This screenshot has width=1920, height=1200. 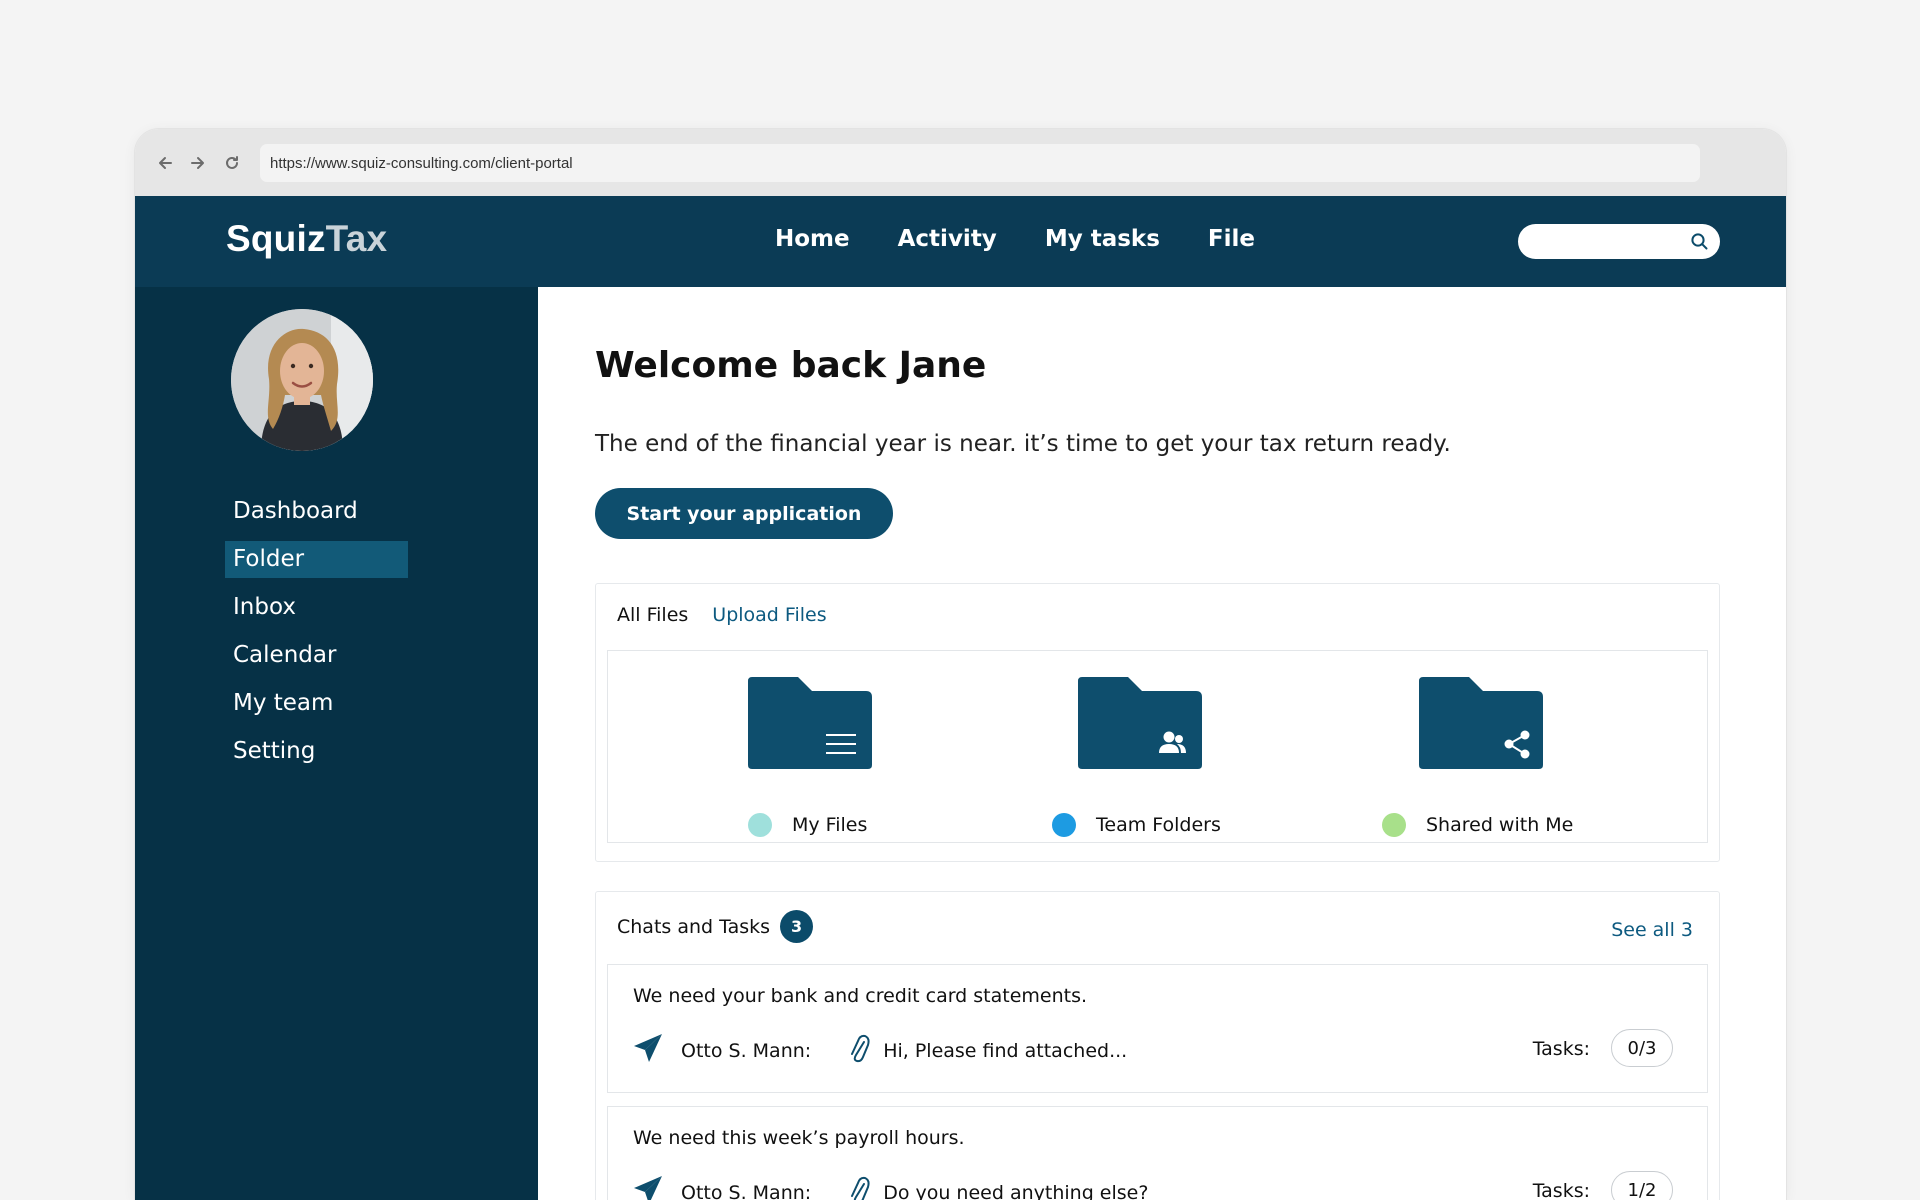 I want to click on chats-title: Chats and Tasks, so click(x=694, y=926).